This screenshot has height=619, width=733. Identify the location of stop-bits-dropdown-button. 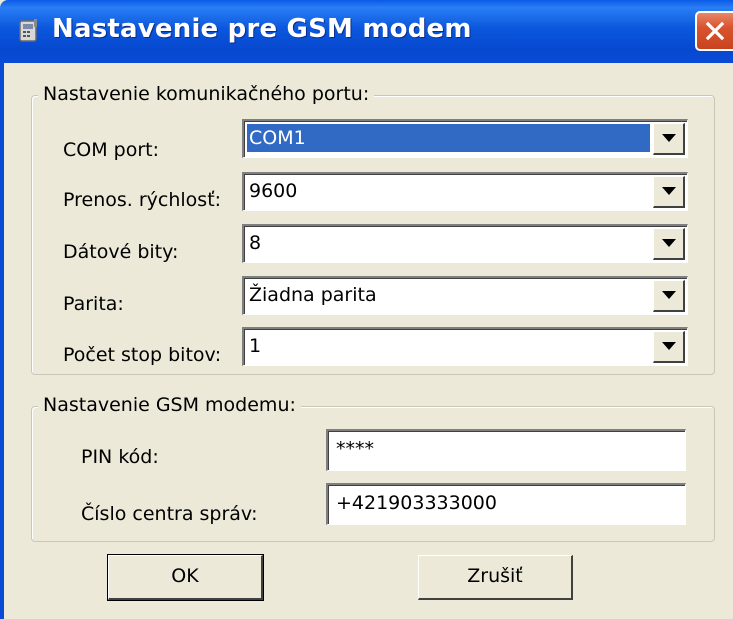
(669, 347).